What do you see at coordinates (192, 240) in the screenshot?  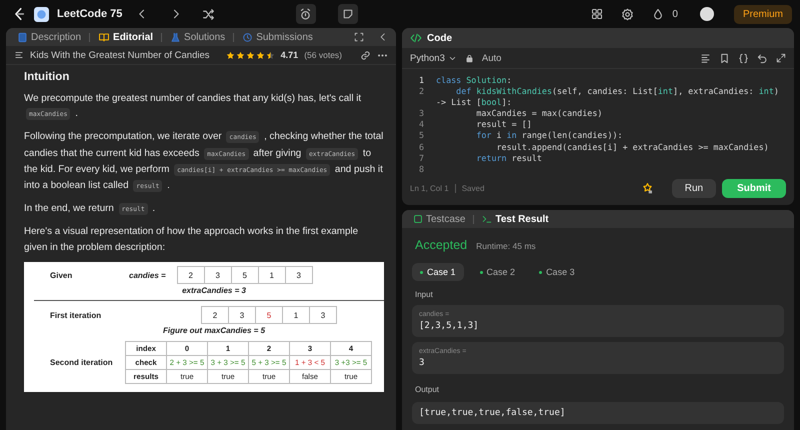 I see `paragraph: Here's a visual representation of how the approach works in the first example given in the problem description:` at bounding box center [192, 240].